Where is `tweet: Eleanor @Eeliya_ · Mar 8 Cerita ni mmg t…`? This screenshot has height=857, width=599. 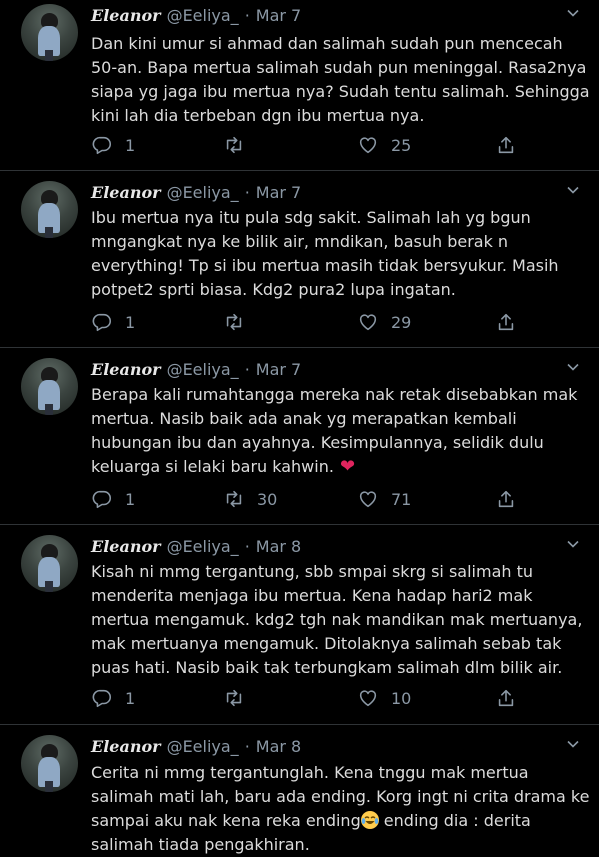
tweet: Eleanor @Eeliya_ · Mar 8 Cerita ni mmg t… is located at coordinates (299, 796).